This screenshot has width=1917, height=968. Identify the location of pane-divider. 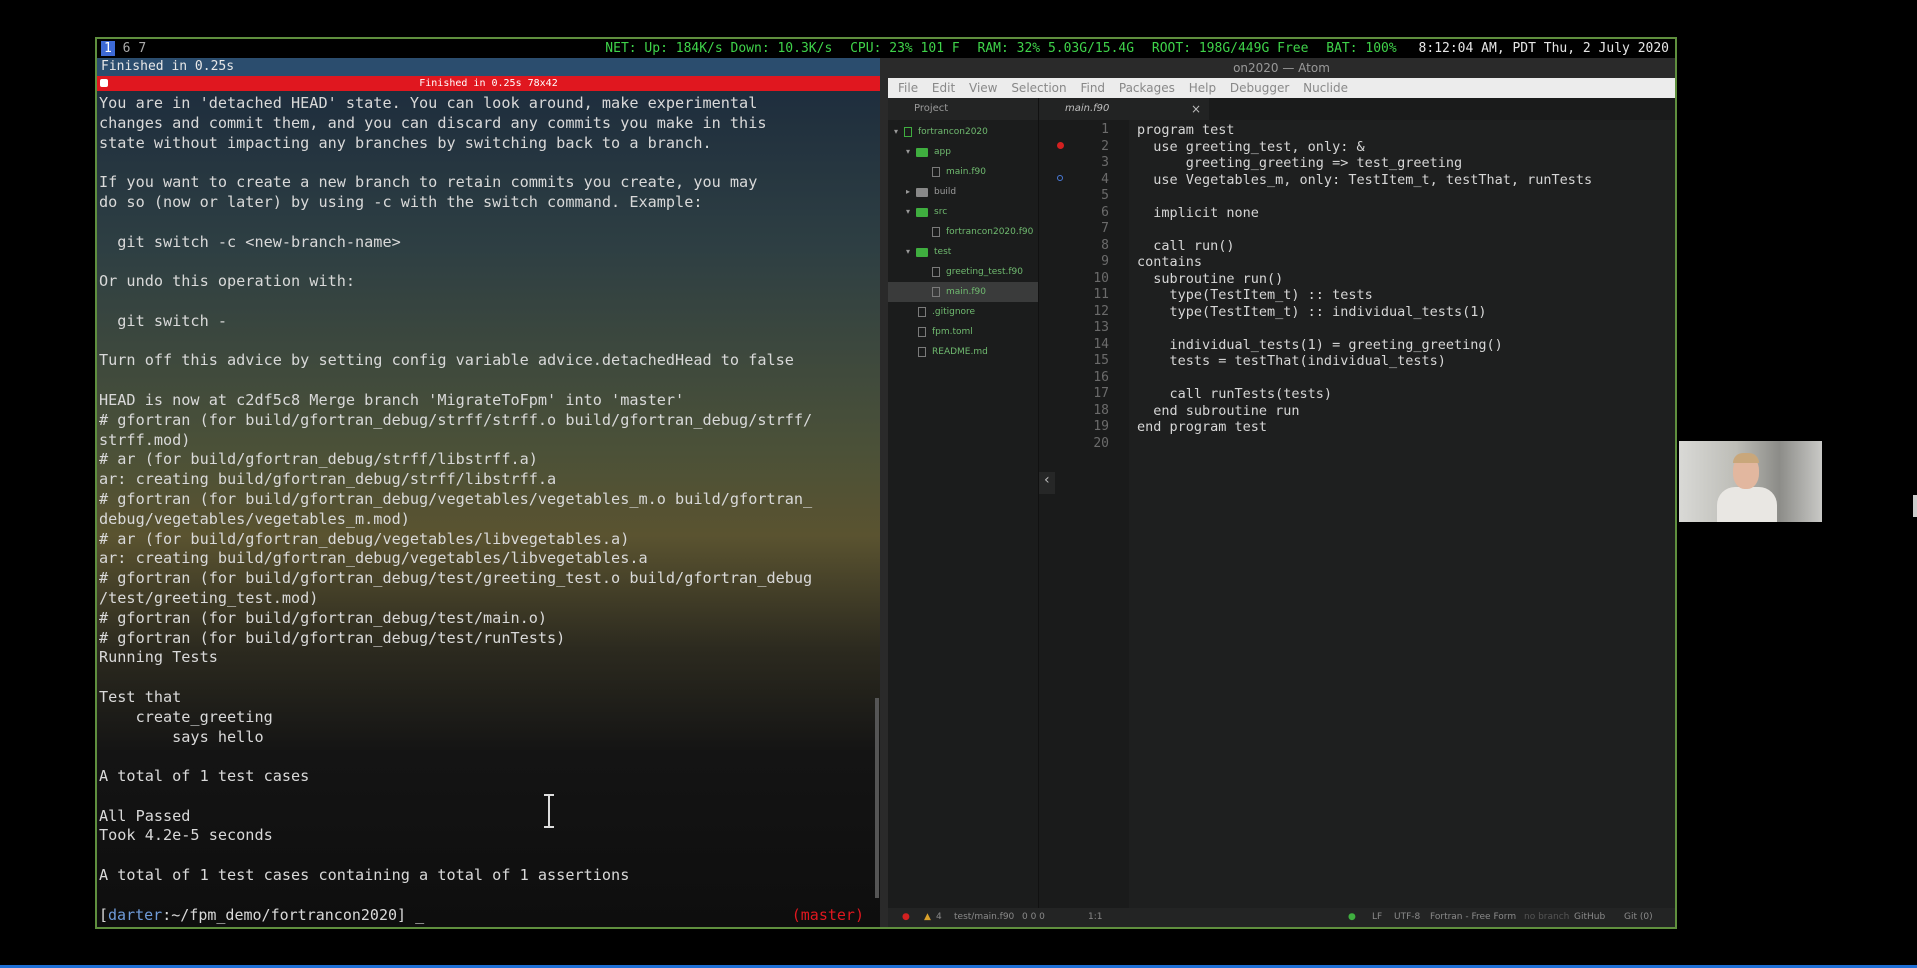
(884, 492).